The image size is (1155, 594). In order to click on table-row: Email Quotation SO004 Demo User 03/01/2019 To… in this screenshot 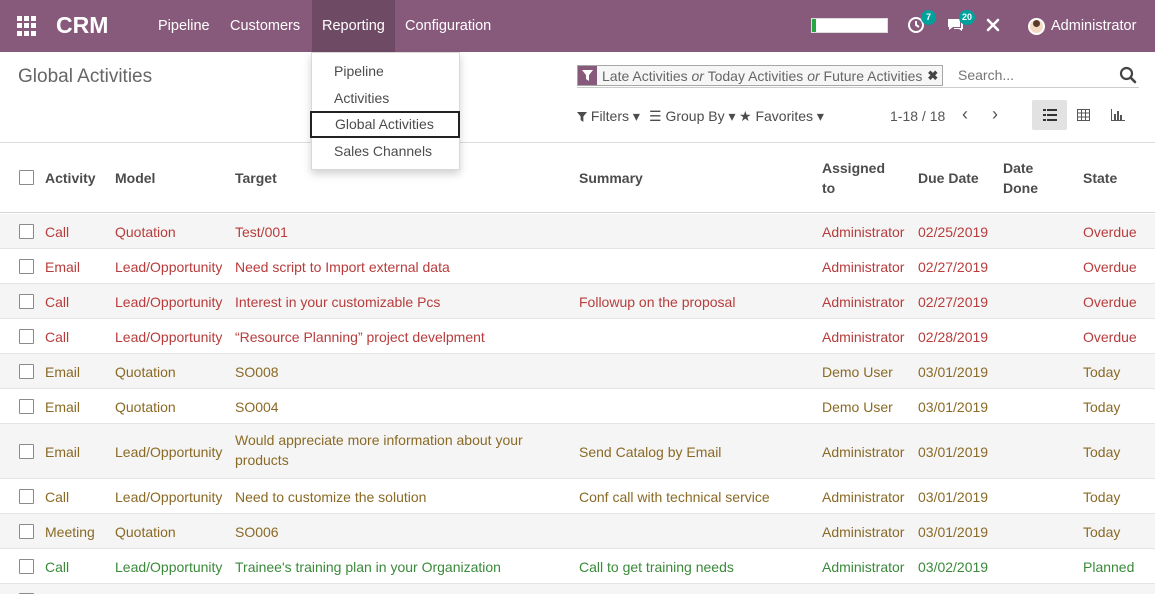, I will do `click(577, 406)`.